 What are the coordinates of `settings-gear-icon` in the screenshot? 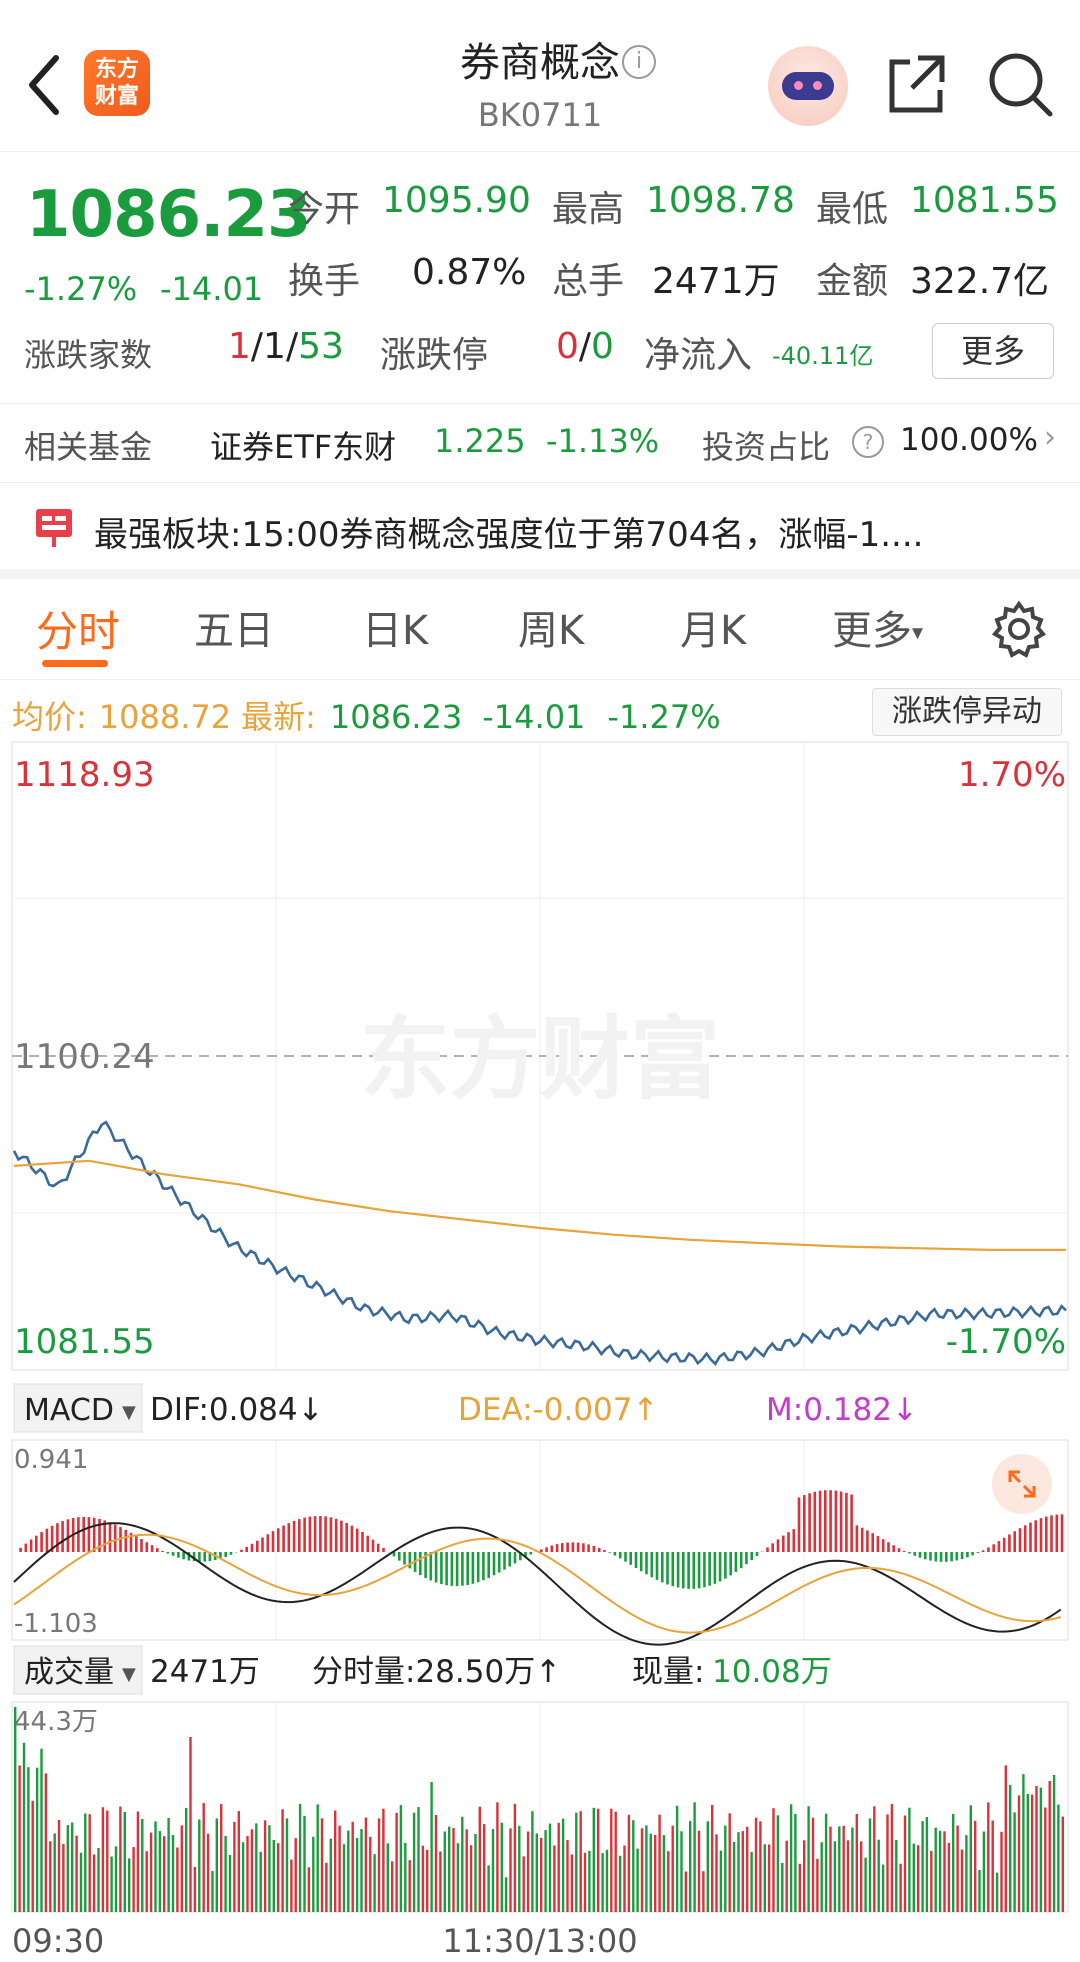 It's located at (1019, 629).